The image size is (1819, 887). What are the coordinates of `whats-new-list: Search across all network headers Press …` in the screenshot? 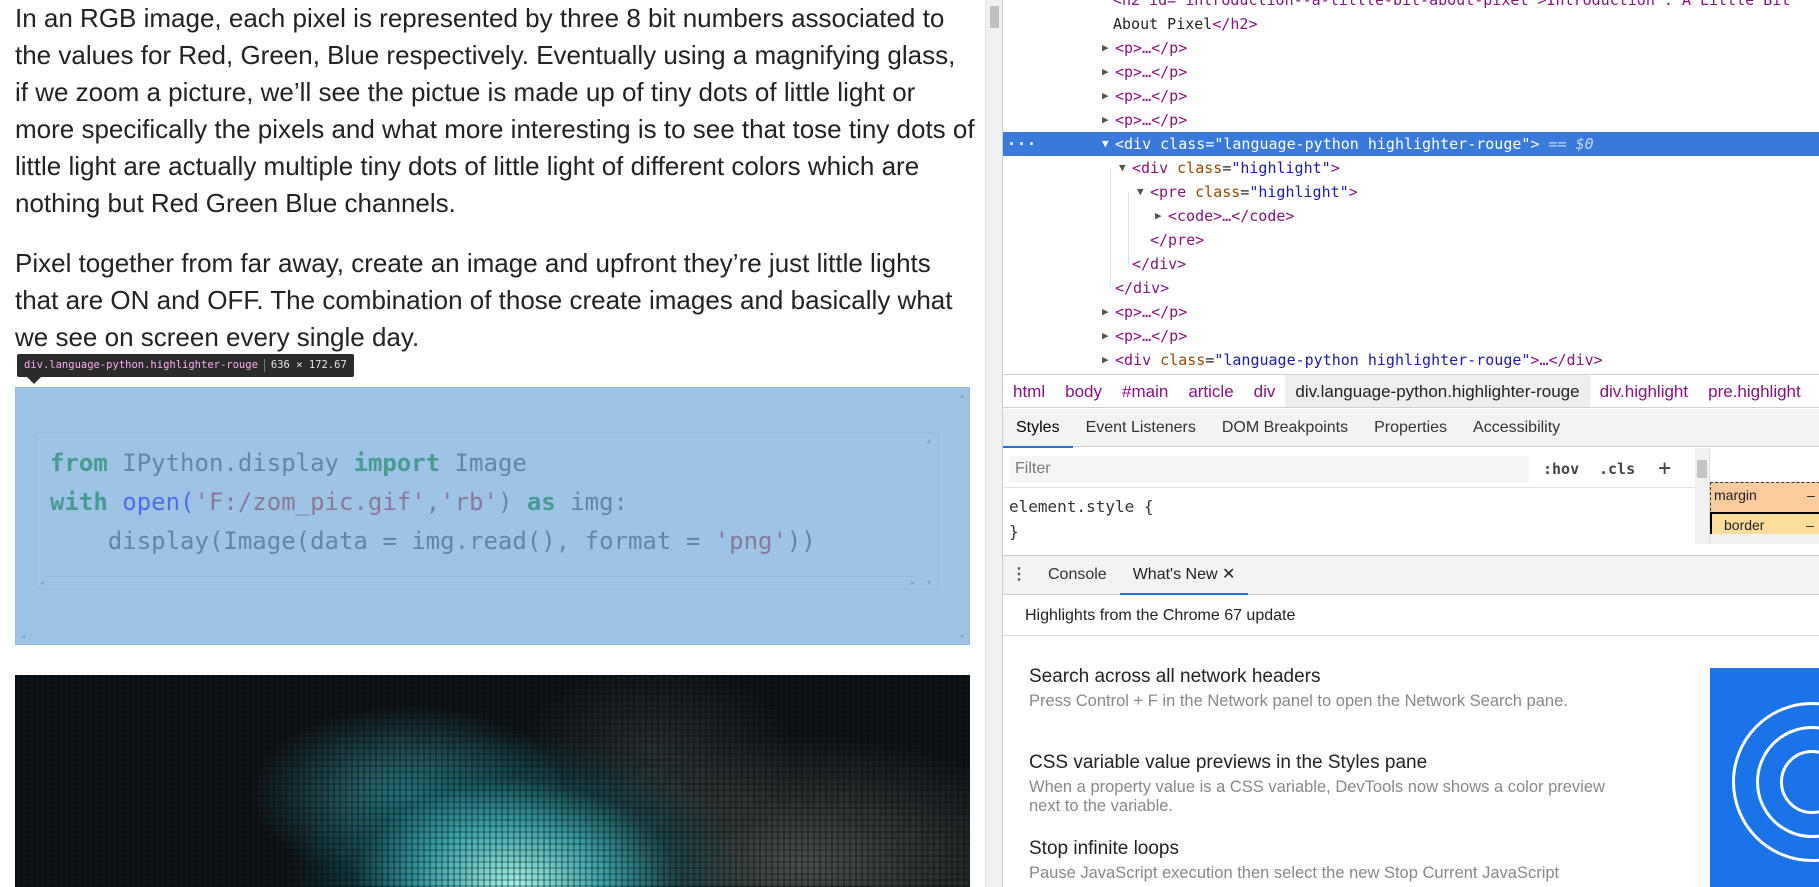 It's located at (1411, 762).